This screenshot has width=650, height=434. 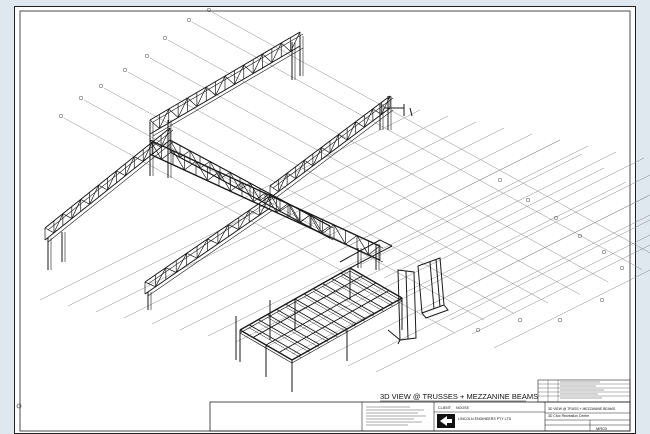 I want to click on client-value: NOOSE, so click(x=463, y=408).